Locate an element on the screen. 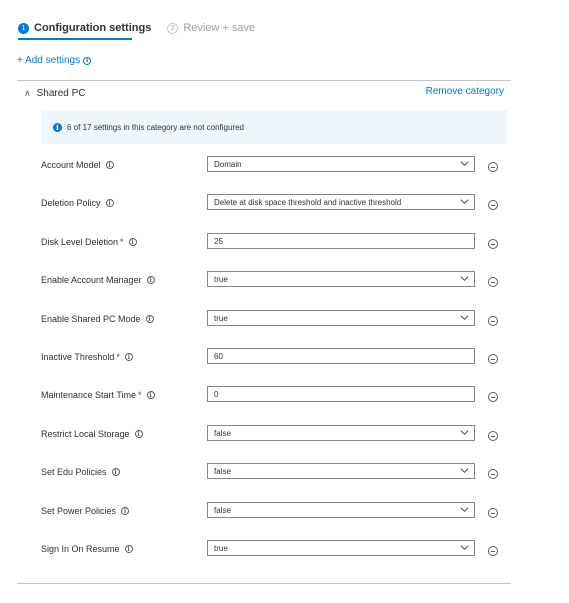 This screenshot has width=569, height=603. active-step-underline is located at coordinates (75, 39).